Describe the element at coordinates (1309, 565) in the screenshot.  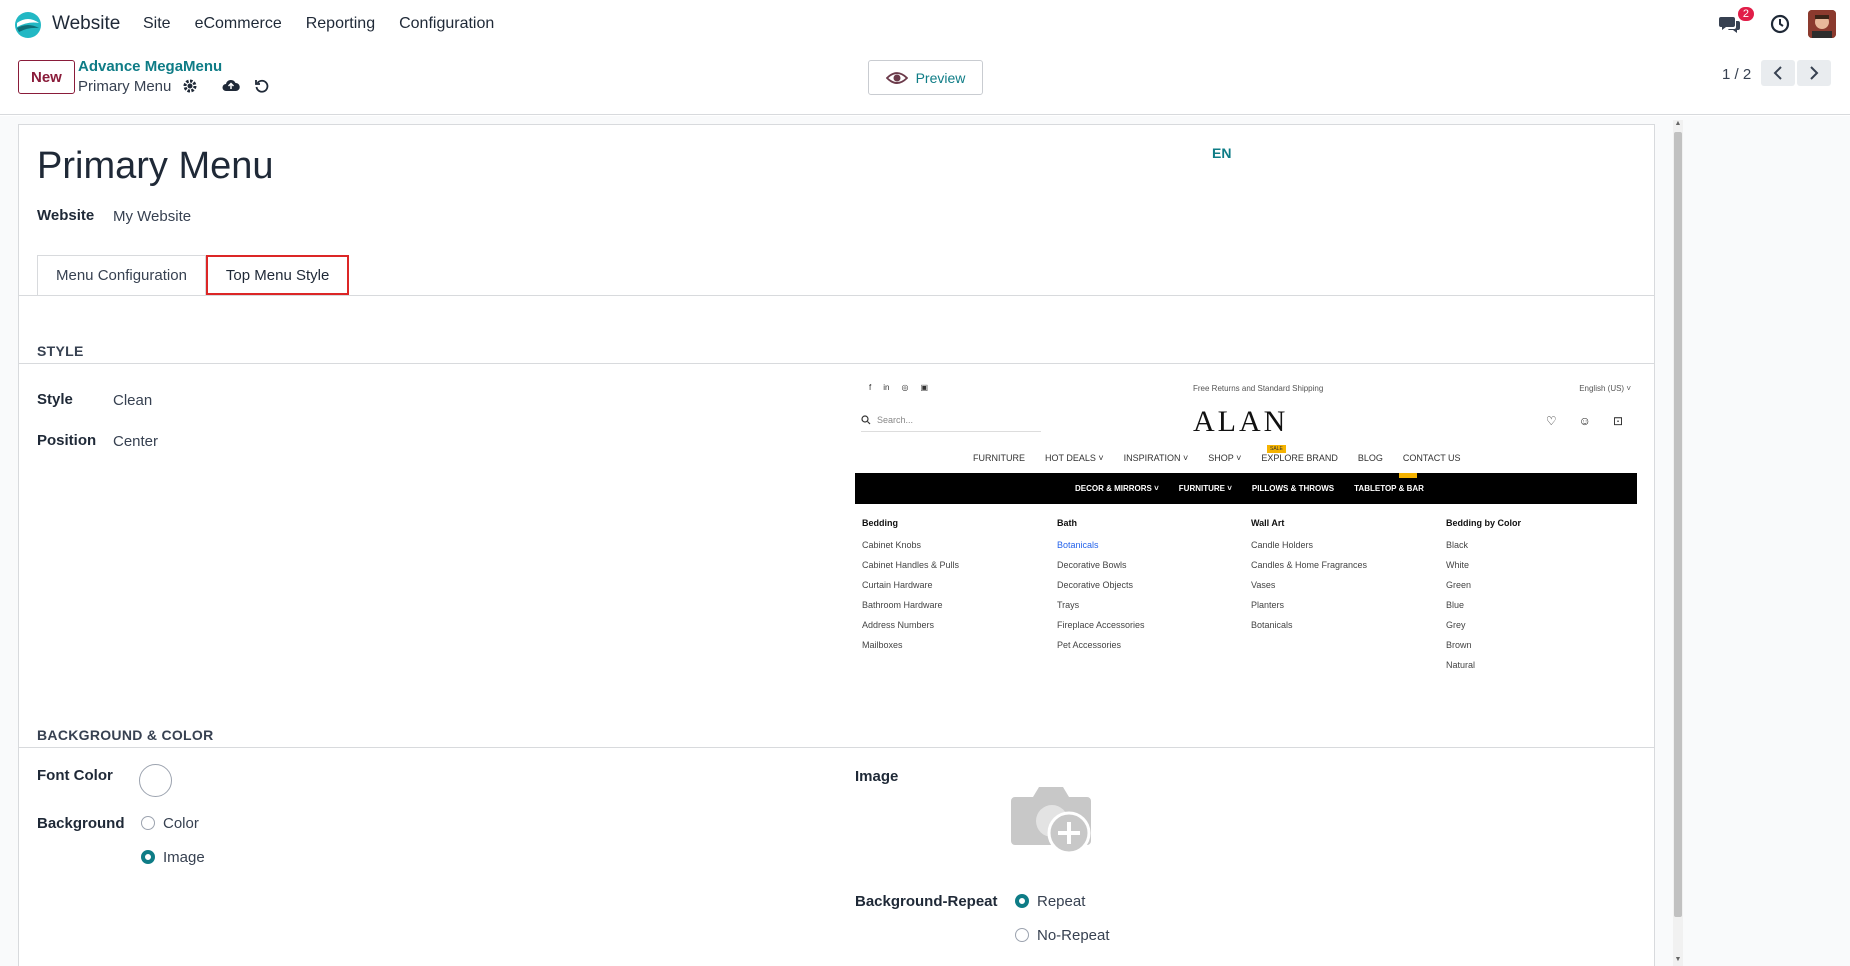
I see `preview-column-item: Candles & Home Fragrances` at that location.